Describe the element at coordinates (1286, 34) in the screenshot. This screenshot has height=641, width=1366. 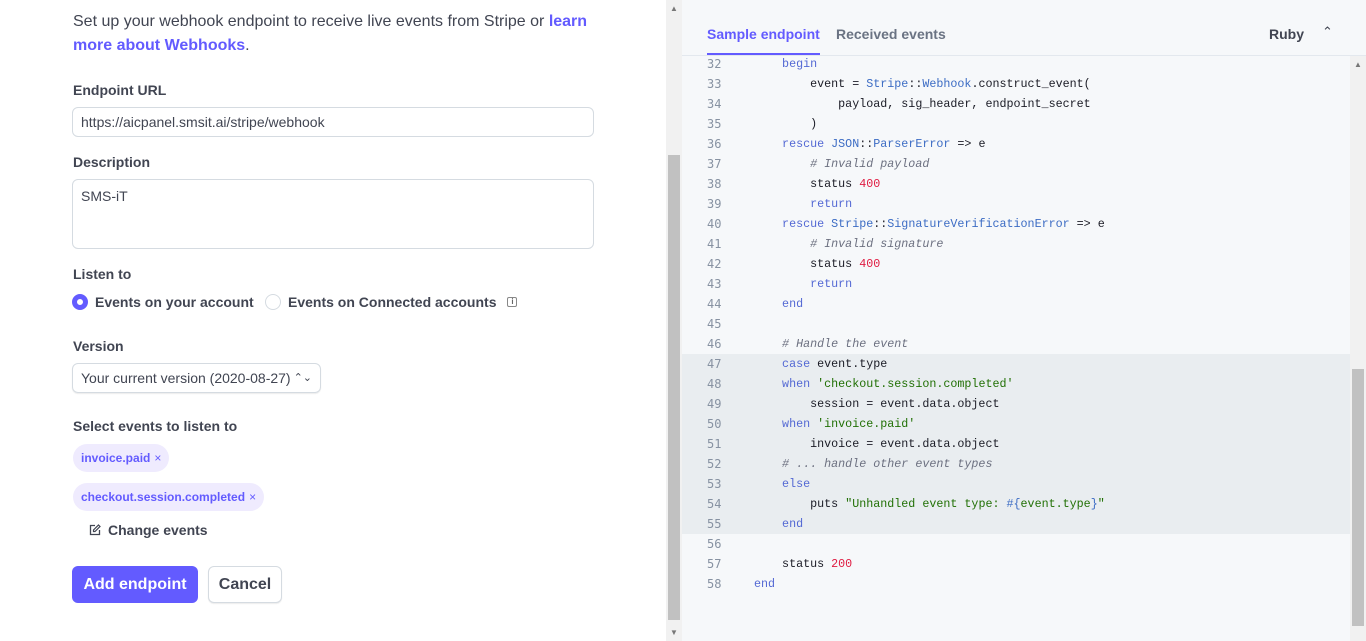
I see `language-select: Ruby` at that location.